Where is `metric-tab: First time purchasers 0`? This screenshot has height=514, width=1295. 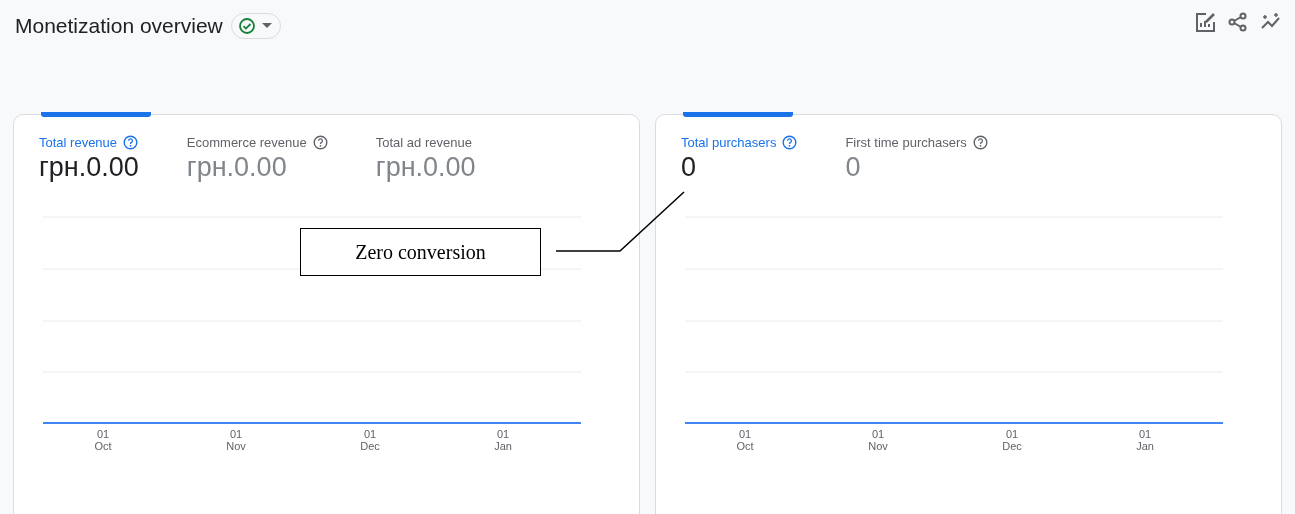 metric-tab: First time purchasers 0 is located at coordinates (916, 159).